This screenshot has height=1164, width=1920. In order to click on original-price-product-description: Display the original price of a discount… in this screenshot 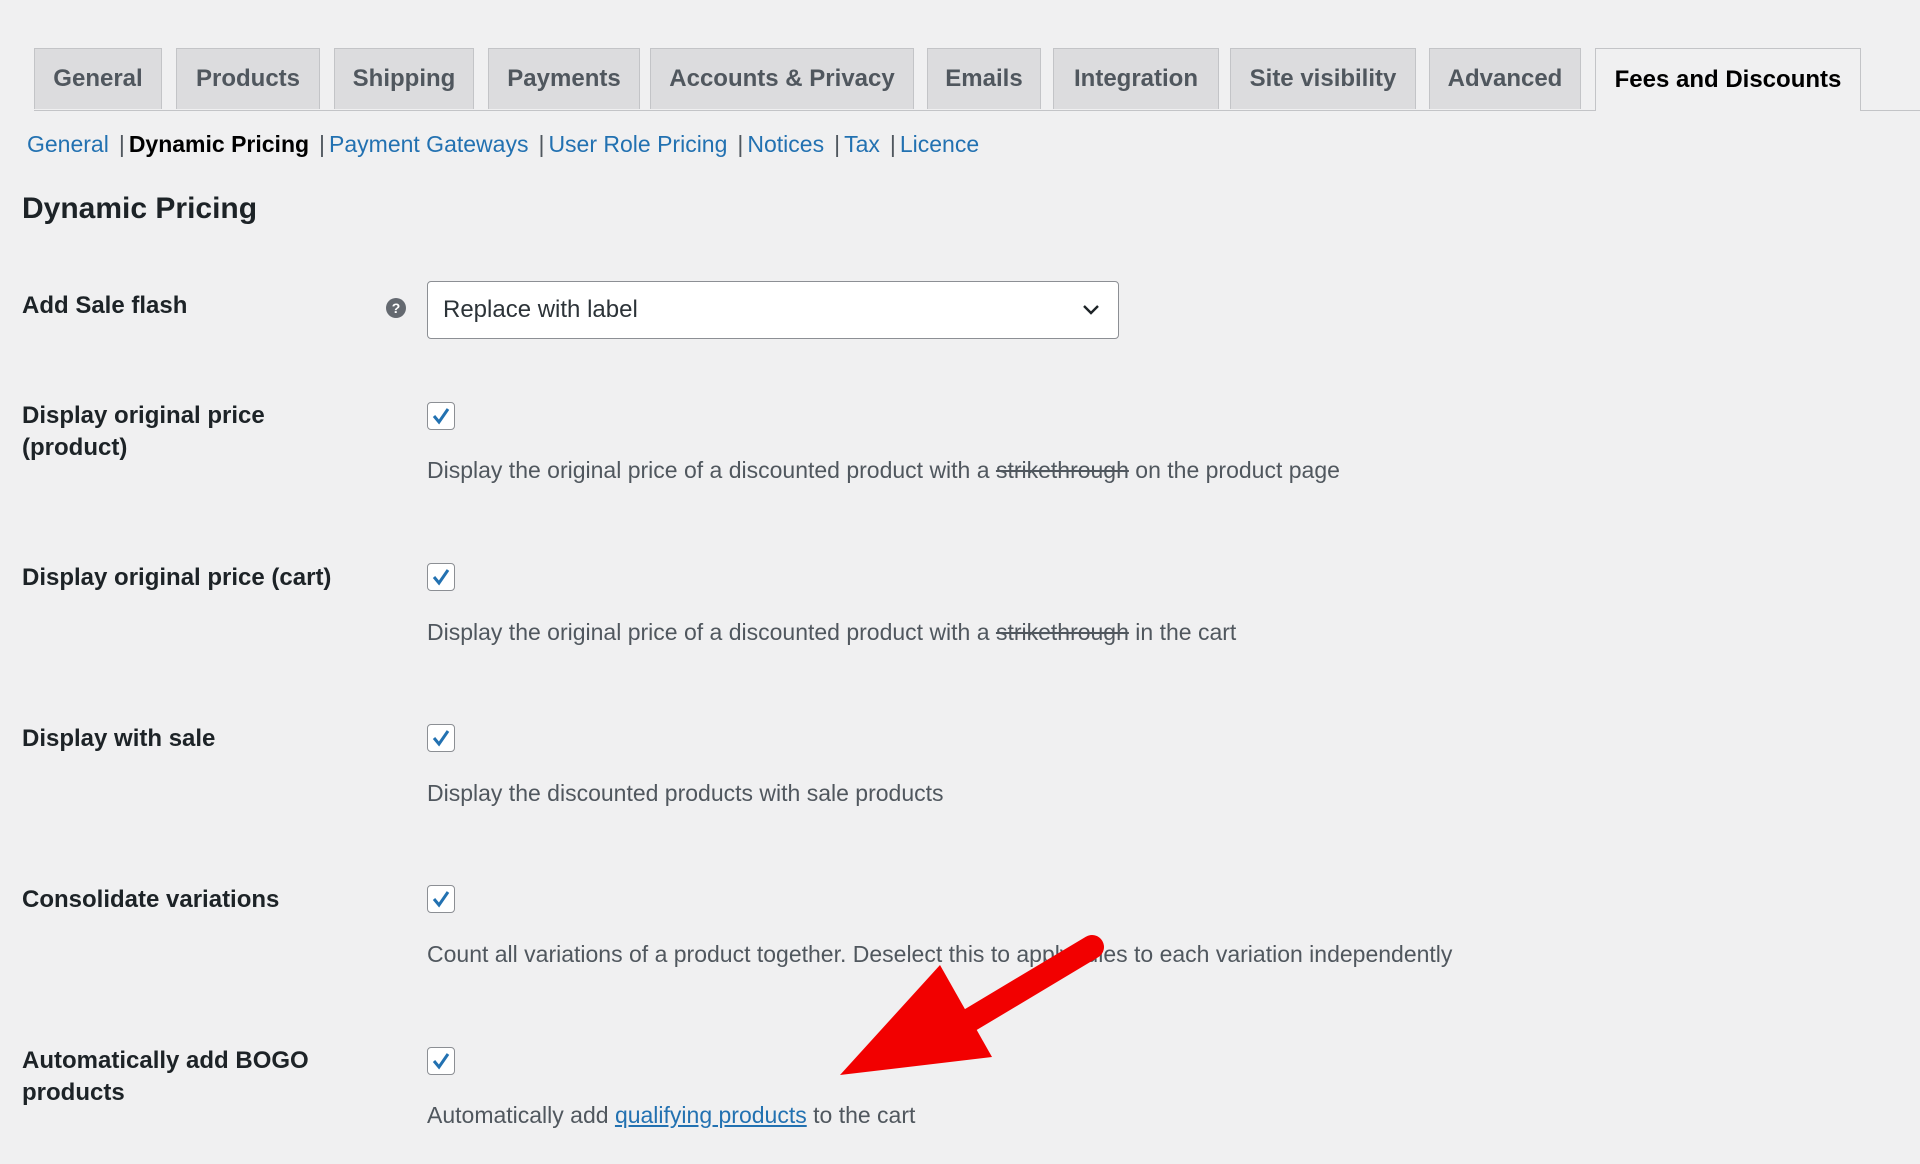, I will do `click(883, 470)`.